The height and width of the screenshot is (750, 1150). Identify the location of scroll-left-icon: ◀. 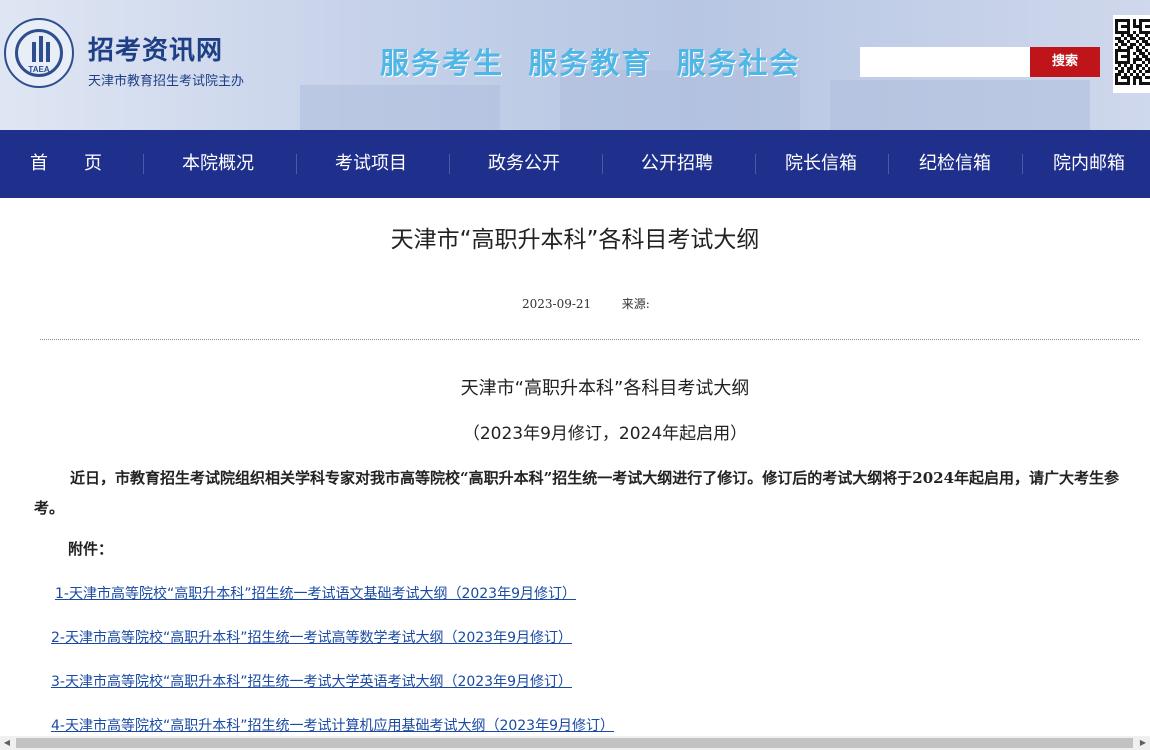
(7, 743).